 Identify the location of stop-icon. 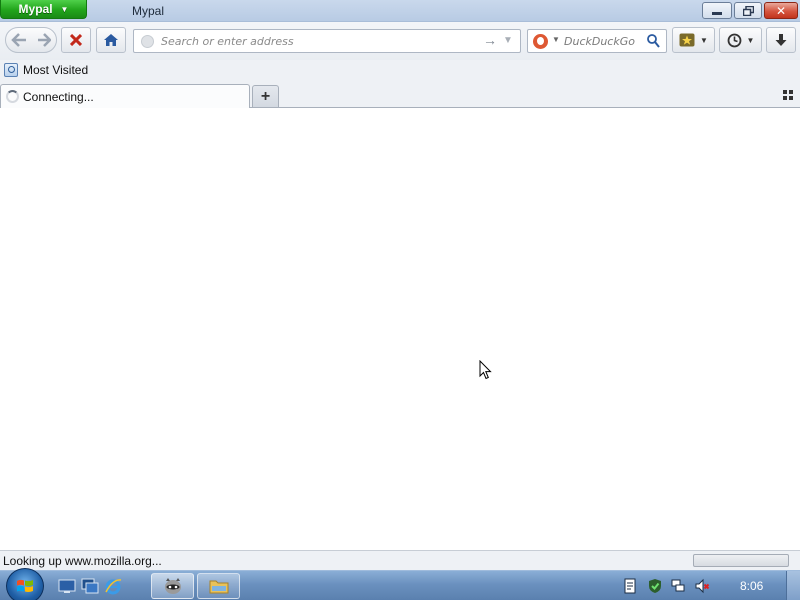
(76, 40).